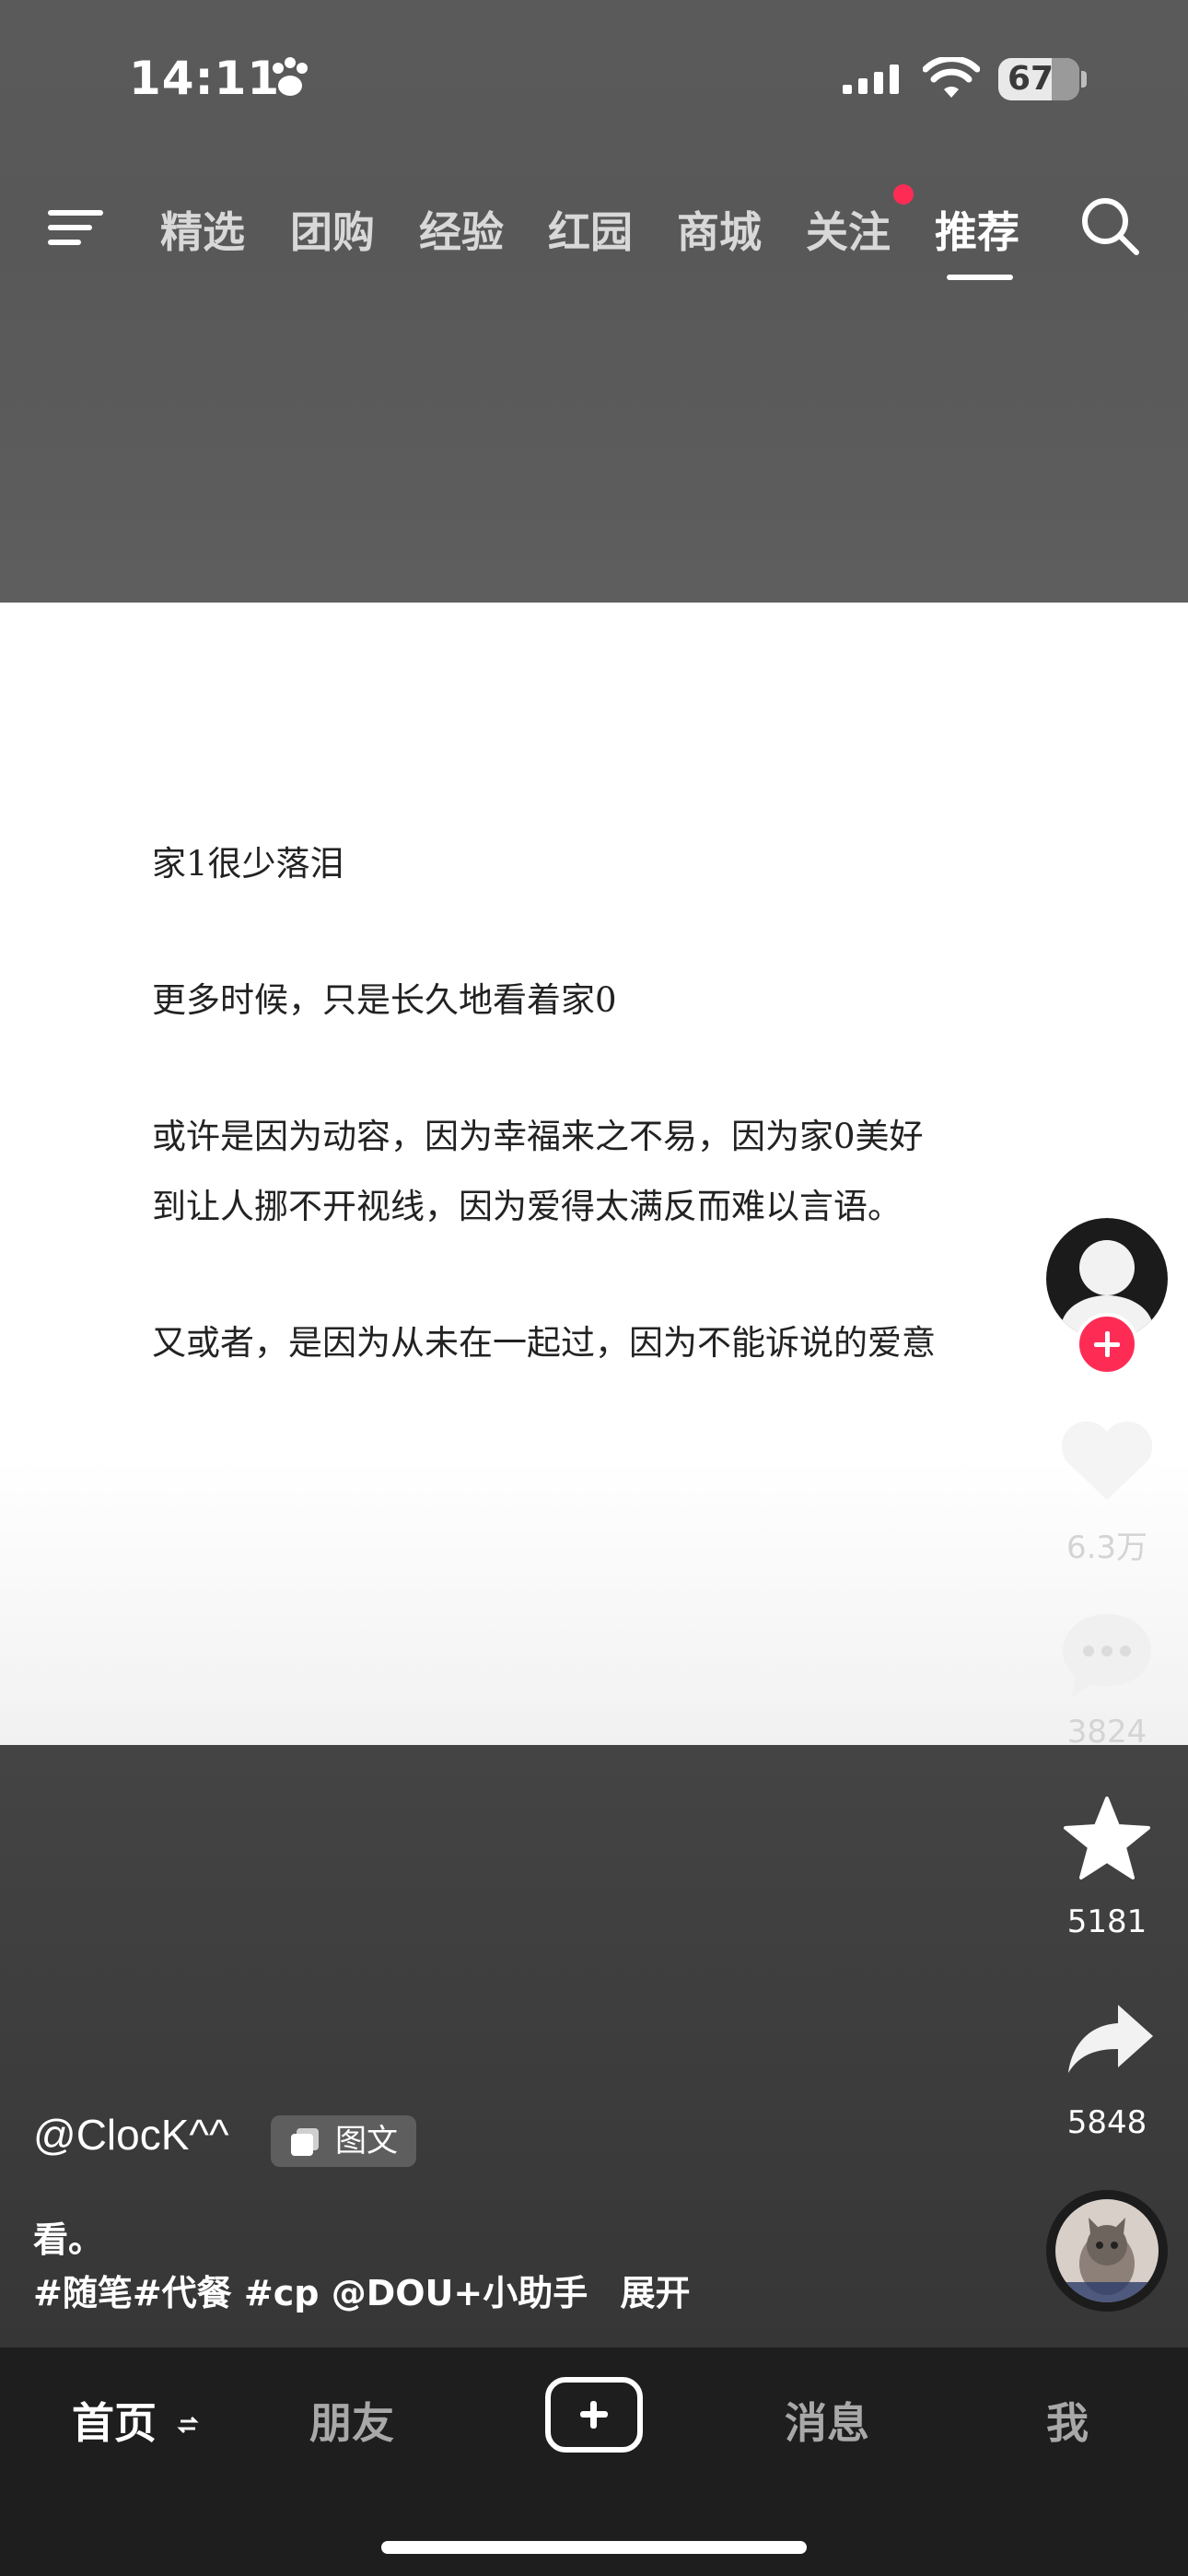  Describe the element at coordinates (352, 2420) in the screenshot. I see `tabbar-friends: 朋友` at that location.